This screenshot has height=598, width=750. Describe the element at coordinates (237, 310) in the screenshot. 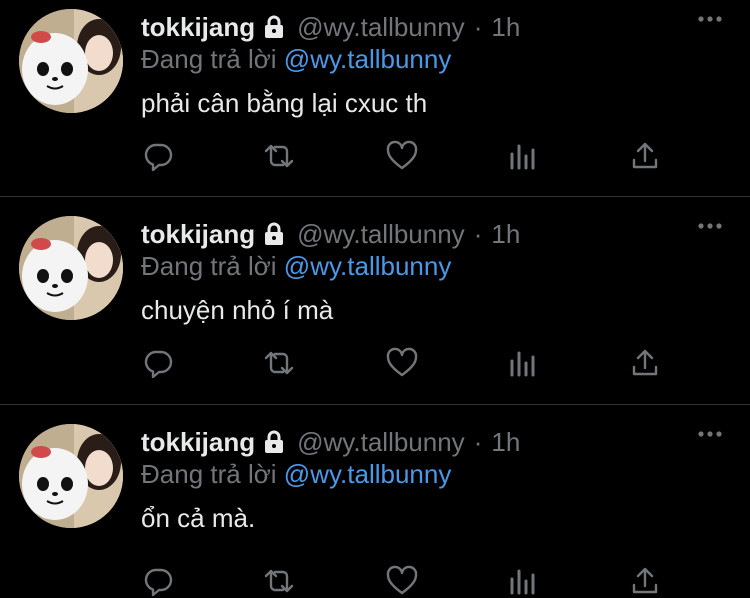

I see `tweet-text: chuyện nhỏ í mà` at that location.